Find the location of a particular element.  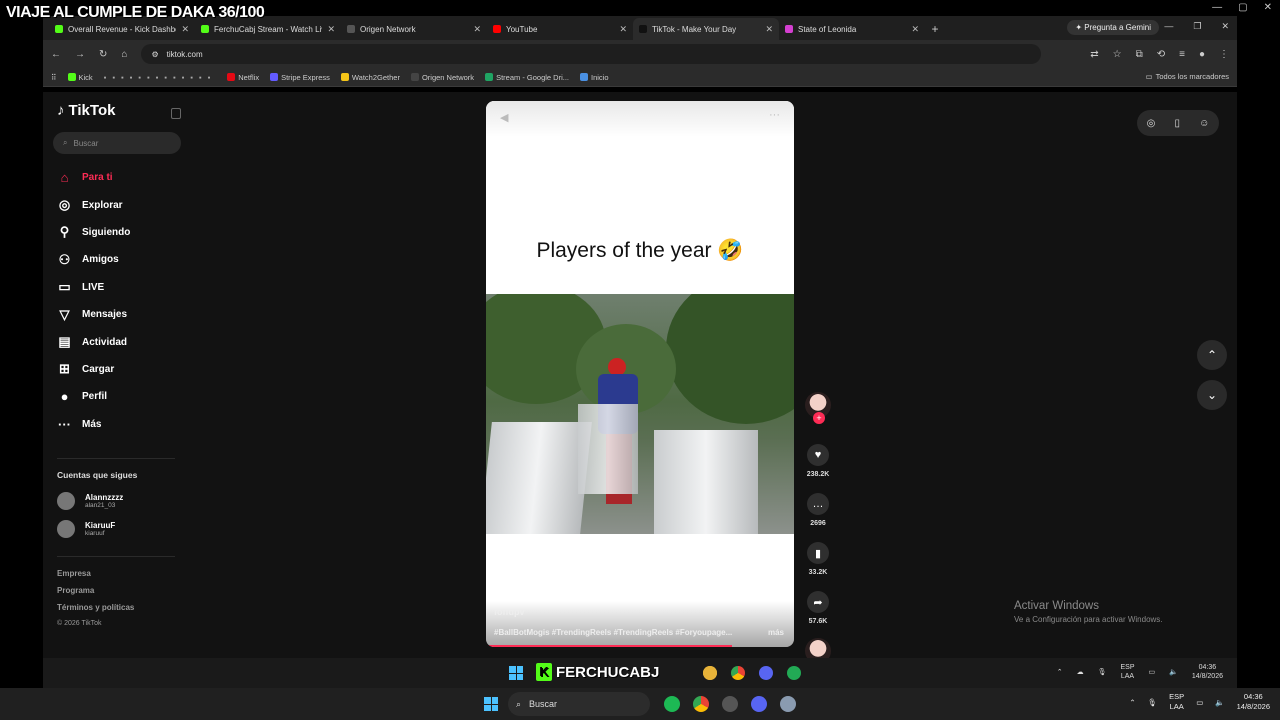

settings-icon is located at coordinates (788, 704).